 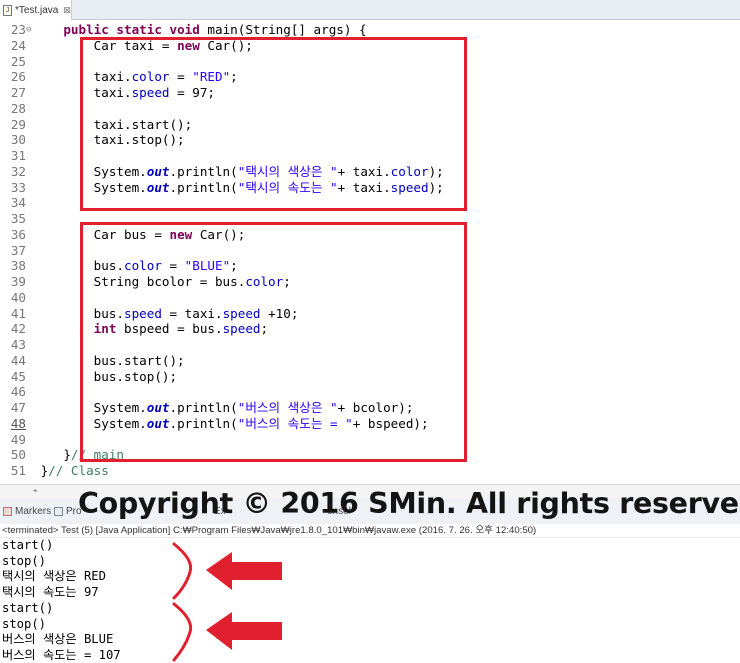 I want to click on editor-tab-label: *Test.java, so click(x=37, y=10).